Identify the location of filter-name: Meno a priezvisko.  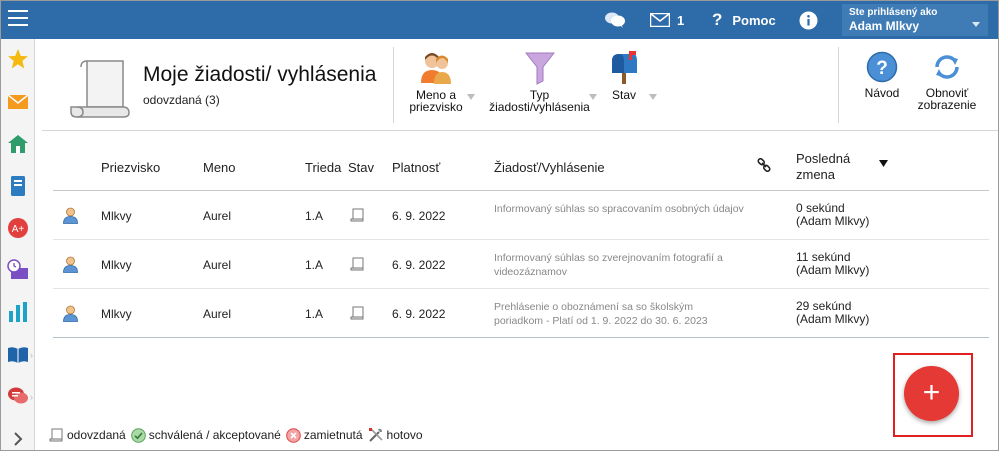
(436, 82).